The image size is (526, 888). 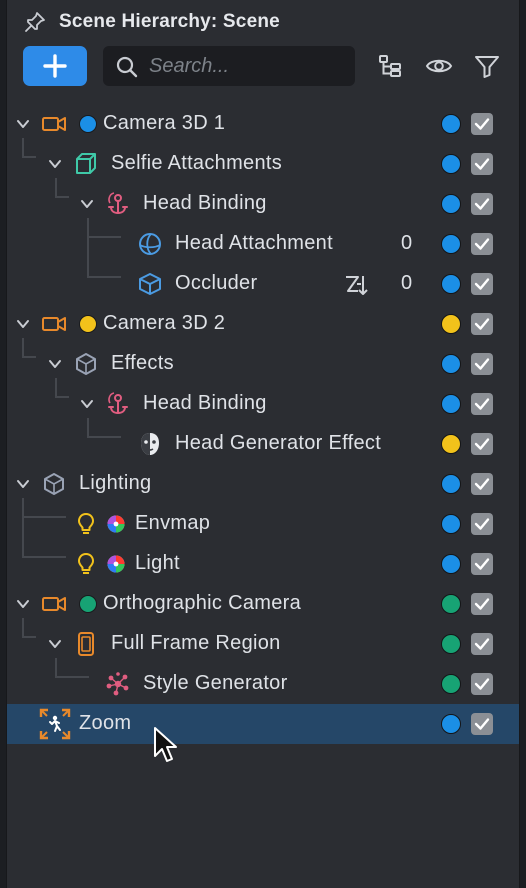 I want to click on pin-icon, so click(x=35, y=22).